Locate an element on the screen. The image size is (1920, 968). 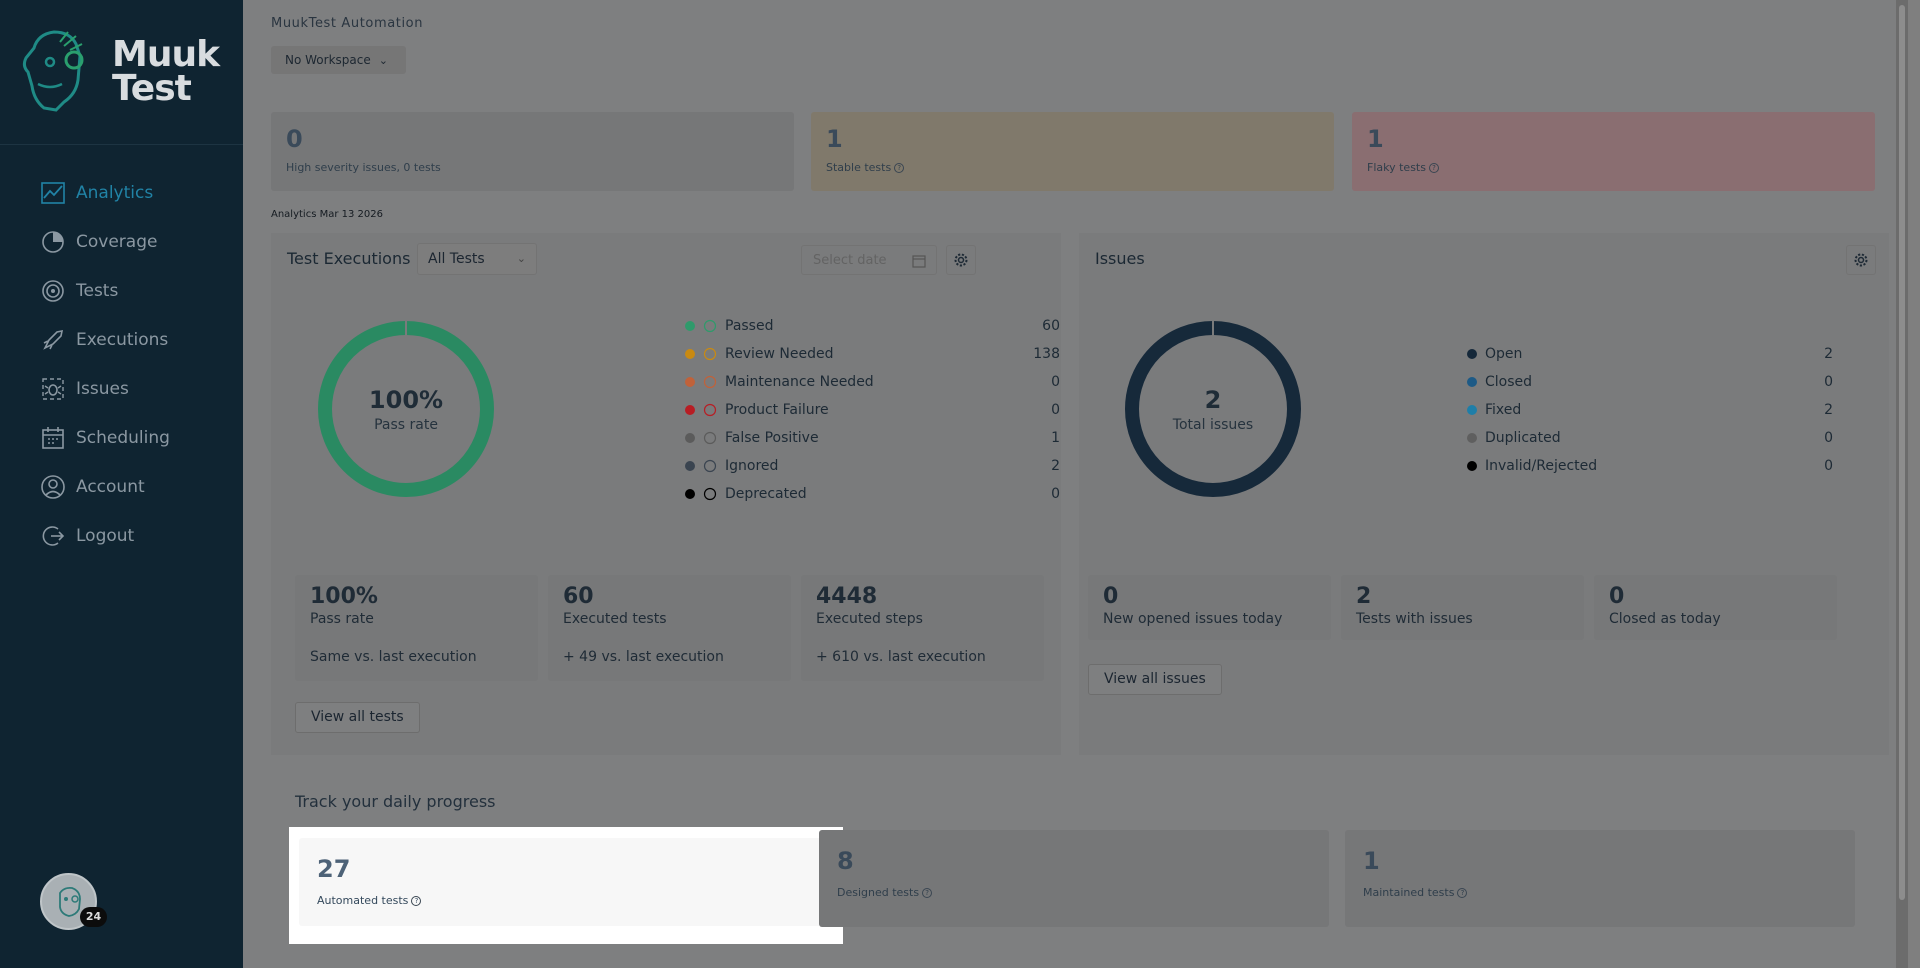
sidebar-divider is located at coordinates (121, 144).